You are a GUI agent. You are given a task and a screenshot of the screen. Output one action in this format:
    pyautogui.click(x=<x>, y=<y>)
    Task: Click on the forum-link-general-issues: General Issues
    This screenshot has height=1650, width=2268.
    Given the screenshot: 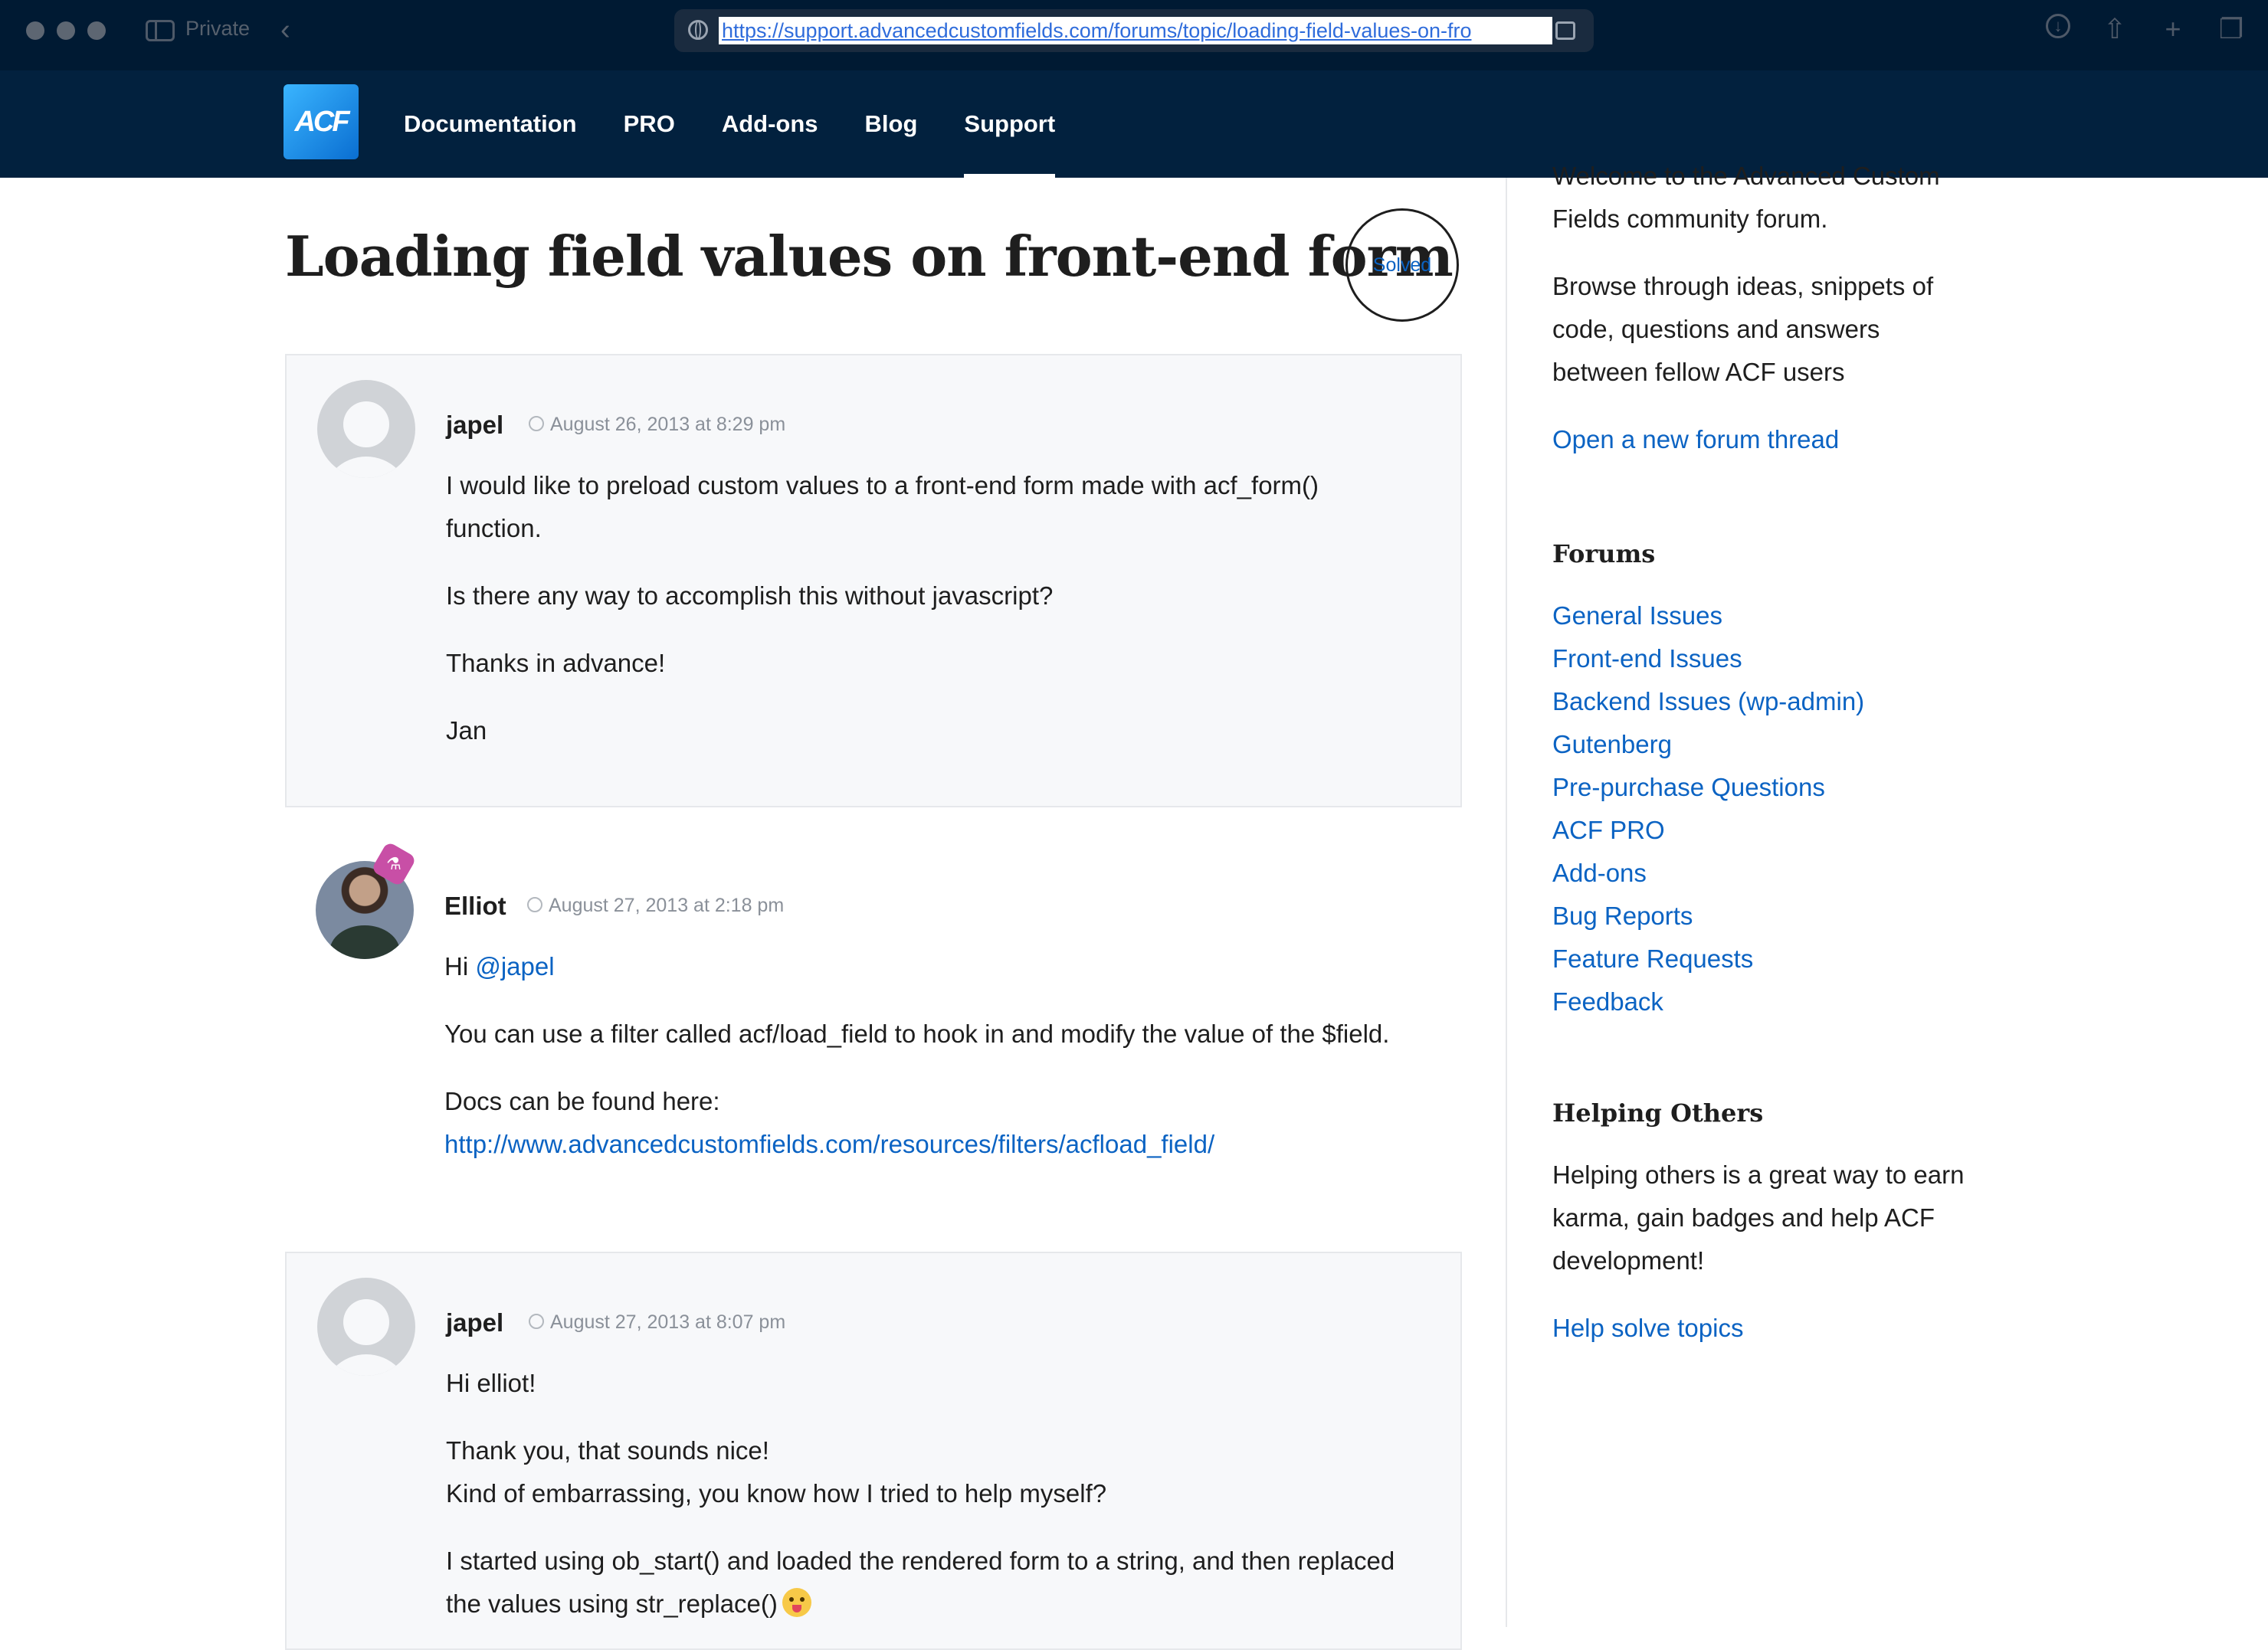 What is the action you would take?
    pyautogui.click(x=1637, y=615)
    